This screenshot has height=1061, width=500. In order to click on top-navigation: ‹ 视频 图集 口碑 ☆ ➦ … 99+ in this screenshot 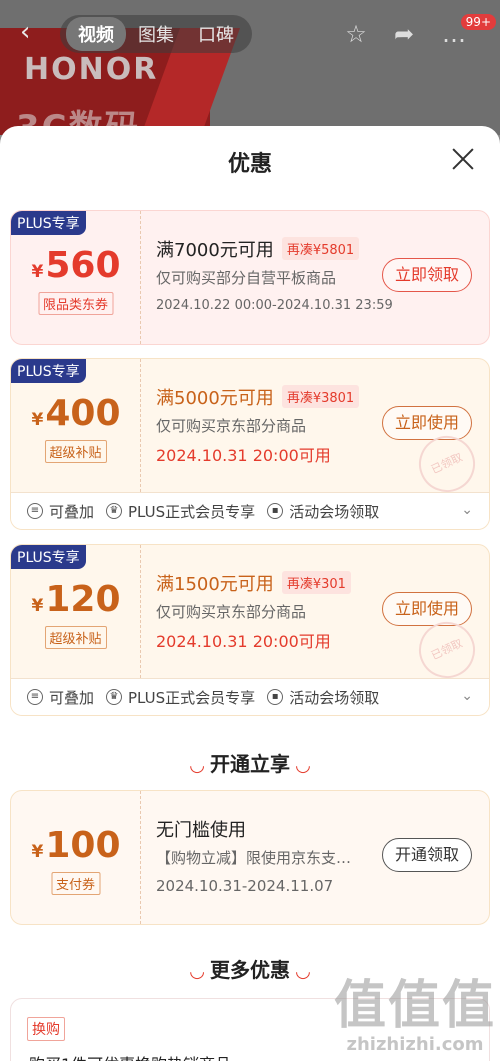, I will do `click(250, 34)`.